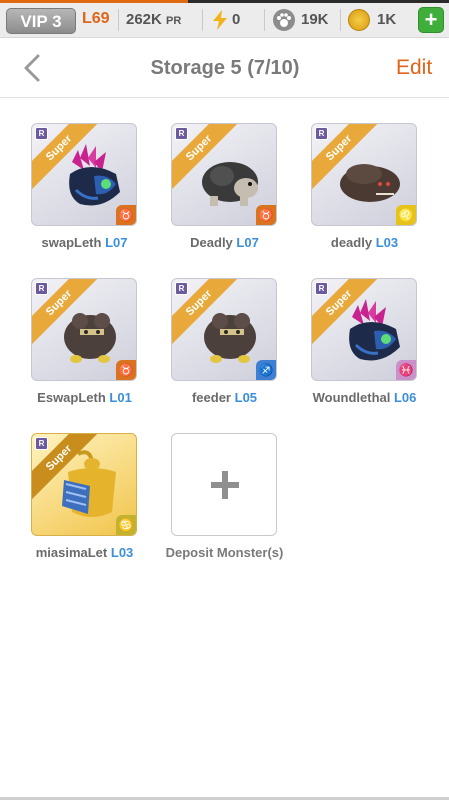 The width and height of the screenshot is (449, 800). I want to click on monster-slot: Super R ♐ feeder L05, so click(217, 353).